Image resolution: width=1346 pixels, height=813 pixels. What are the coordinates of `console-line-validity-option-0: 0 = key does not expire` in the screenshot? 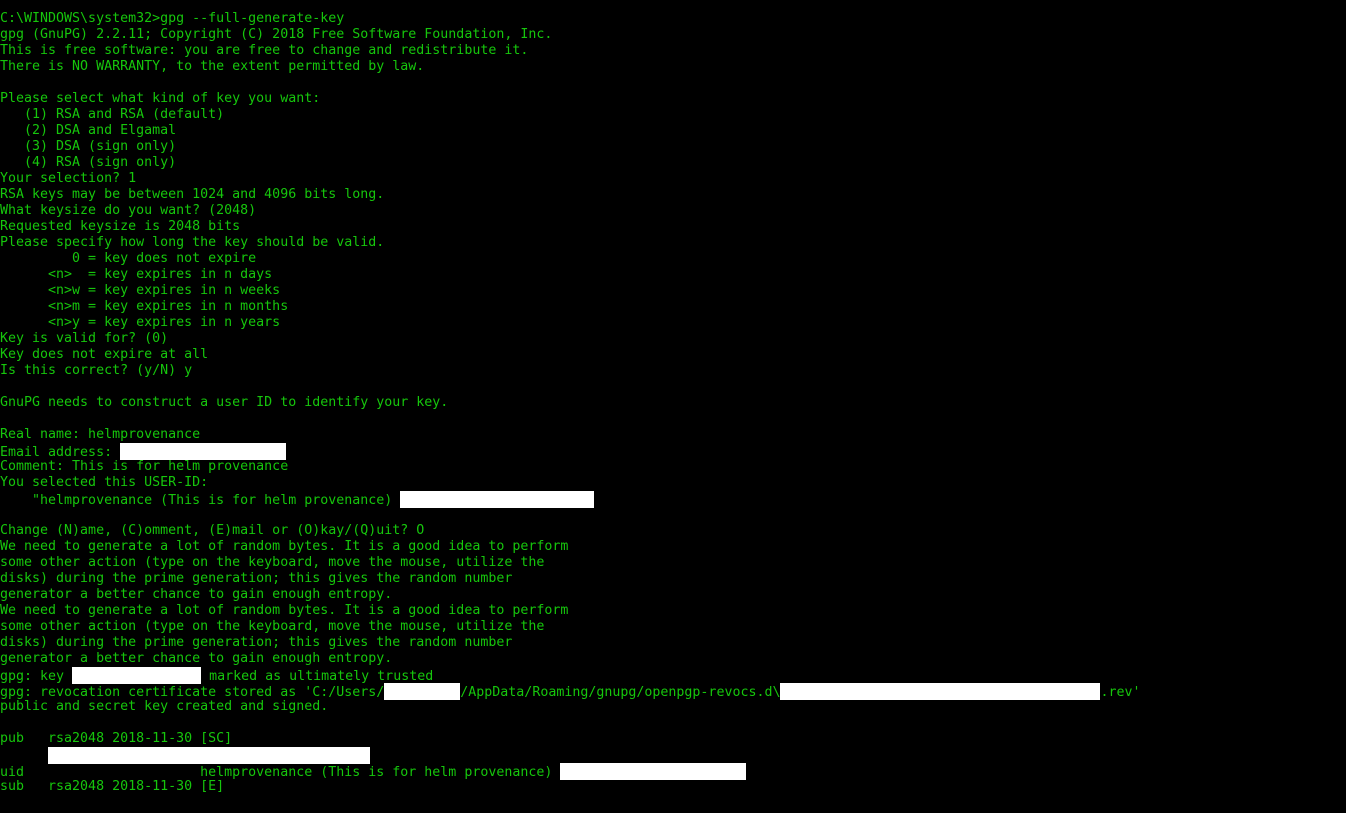 It's located at (128, 258).